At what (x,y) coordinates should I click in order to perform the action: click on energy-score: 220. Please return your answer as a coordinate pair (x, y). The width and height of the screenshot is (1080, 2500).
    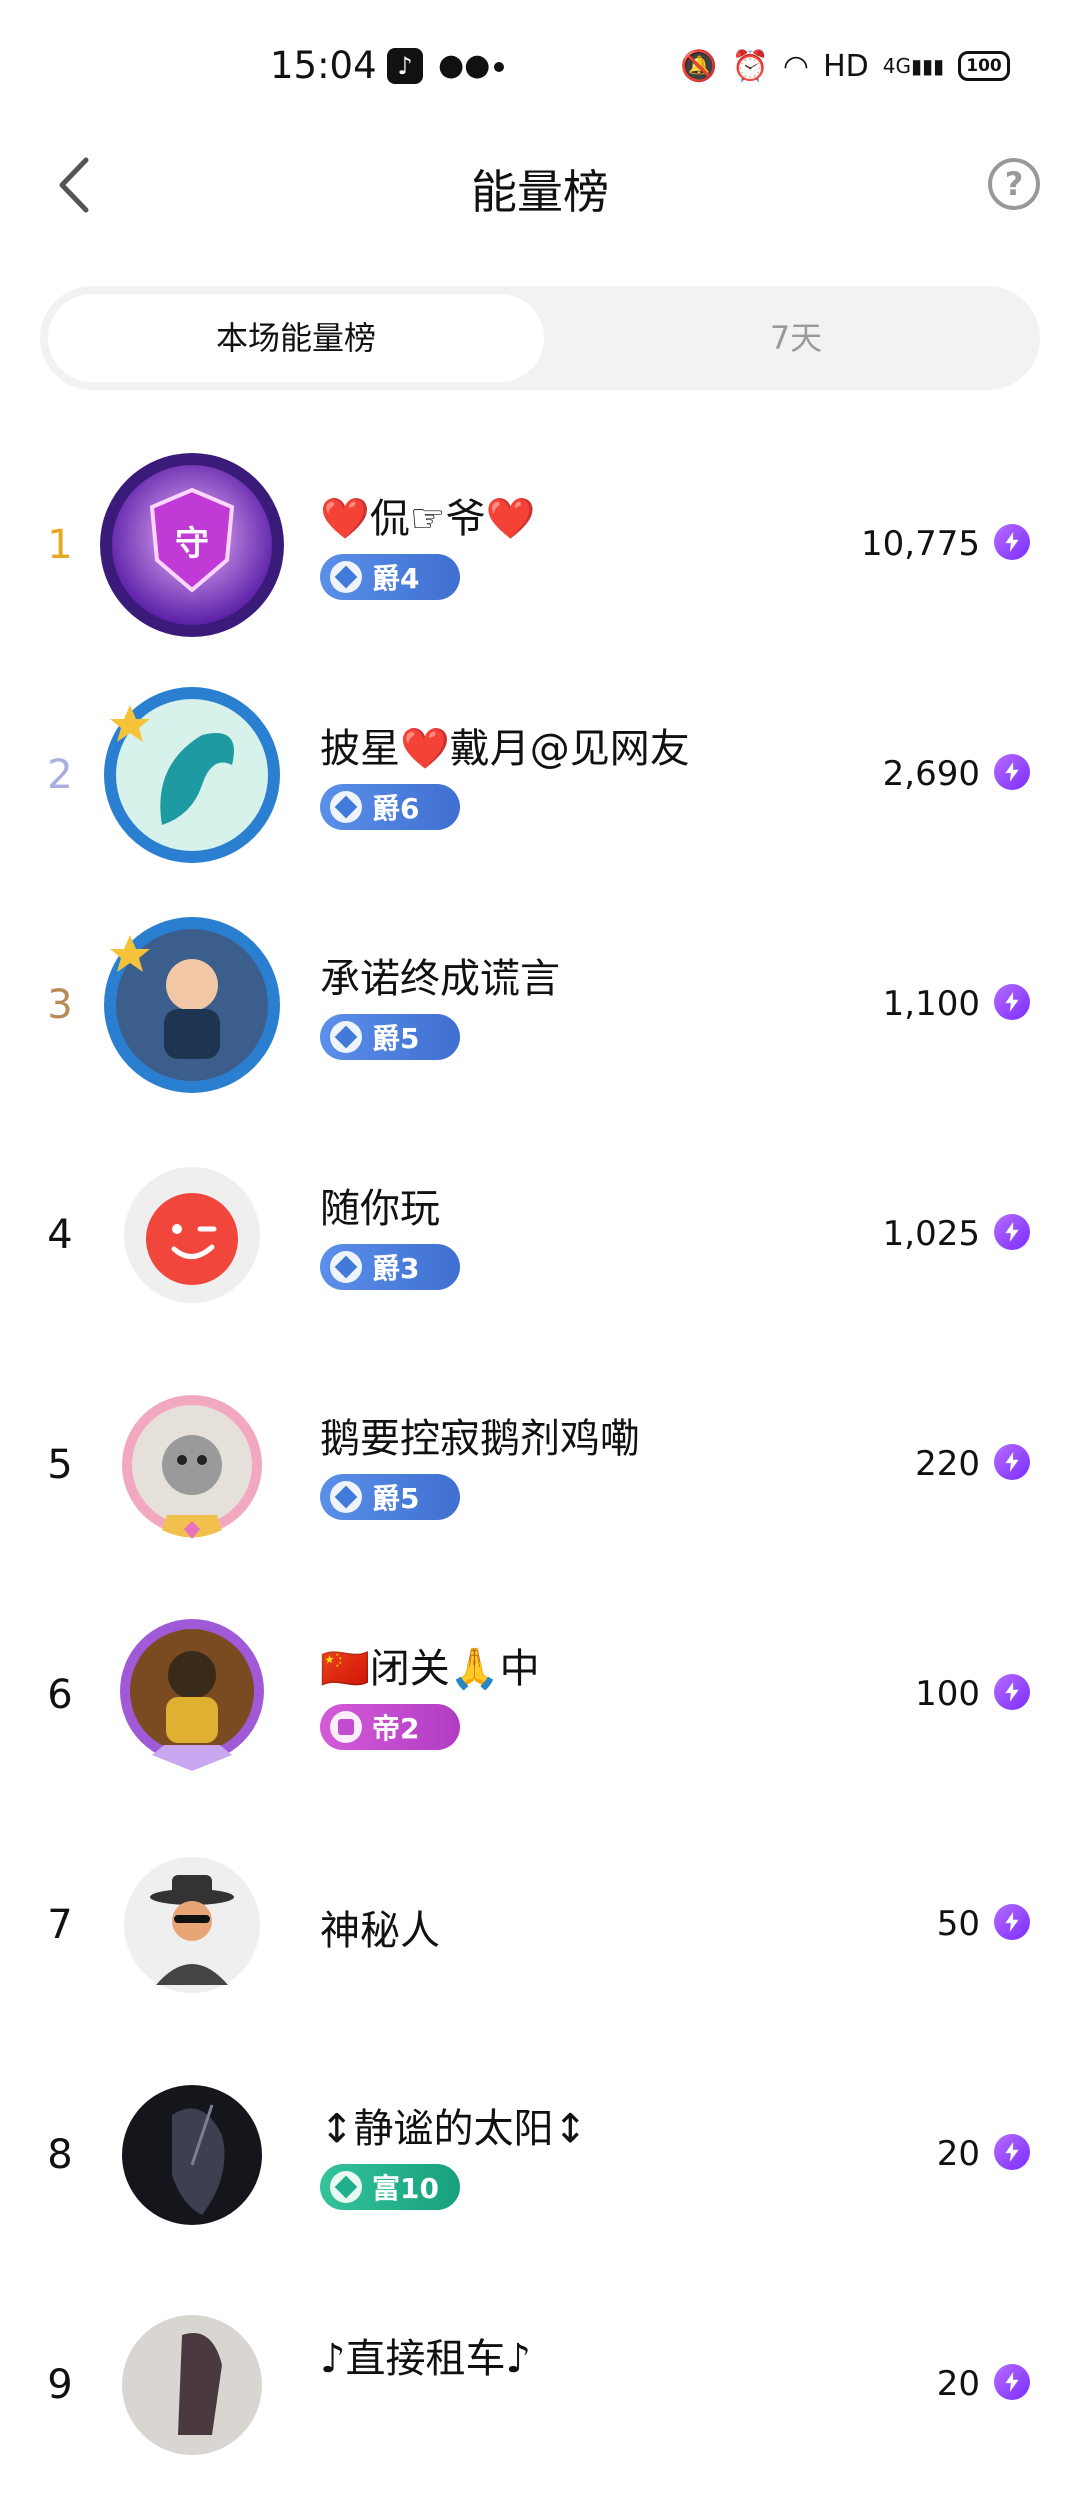
    Looking at the image, I should click on (947, 1464).